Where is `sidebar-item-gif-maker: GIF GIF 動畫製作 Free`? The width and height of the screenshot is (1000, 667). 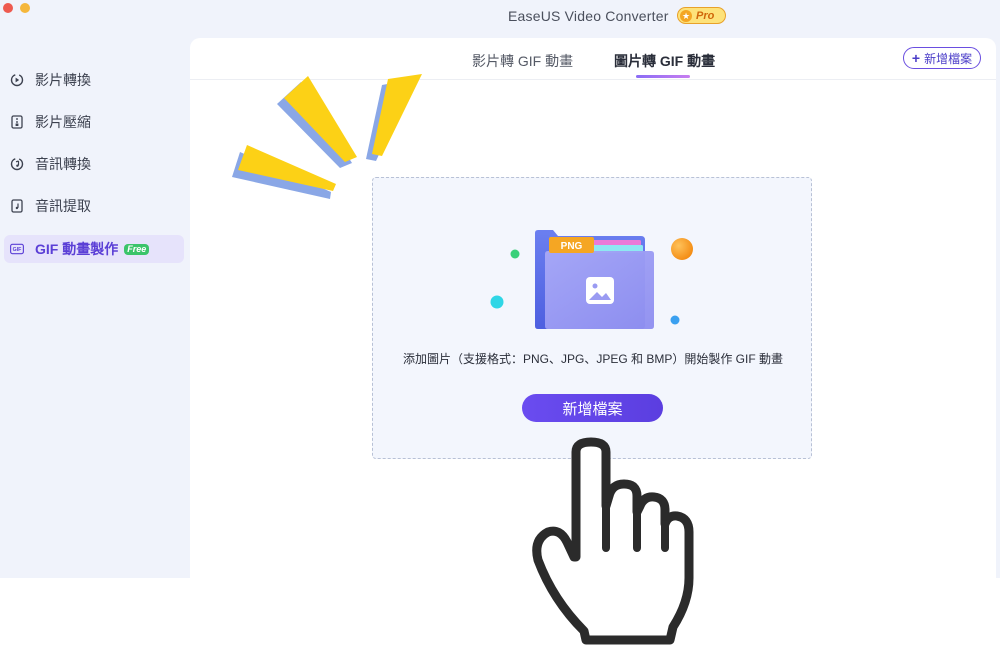 sidebar-item-gif-maker: GIF GIF 動畫製作 Free is located at coordinates (94, 249).